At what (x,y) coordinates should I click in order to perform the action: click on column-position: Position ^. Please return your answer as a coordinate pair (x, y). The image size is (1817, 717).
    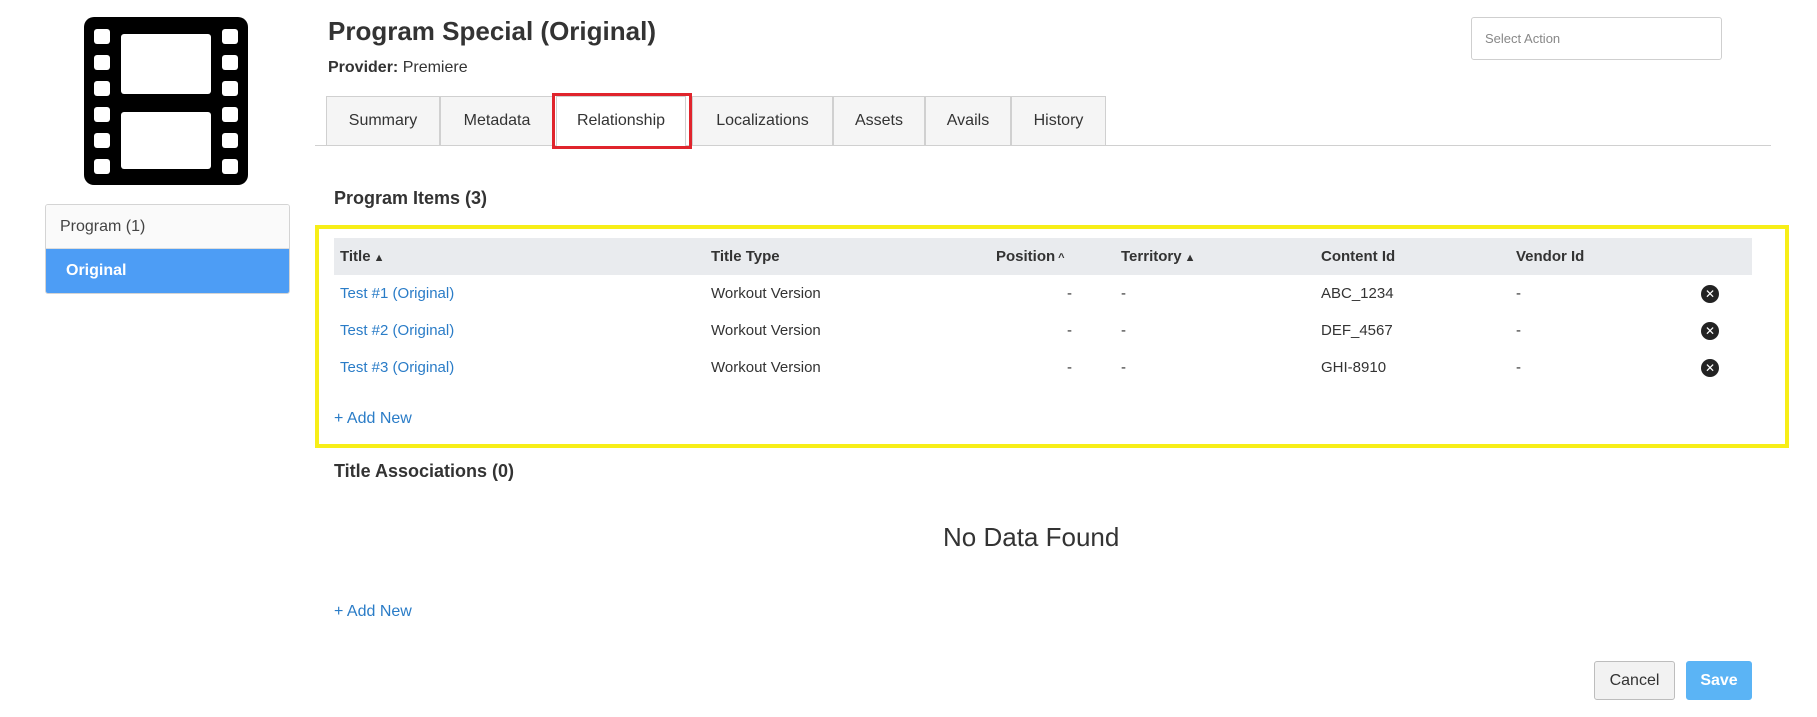
    Looking at the image, I should click on (1030, 257).